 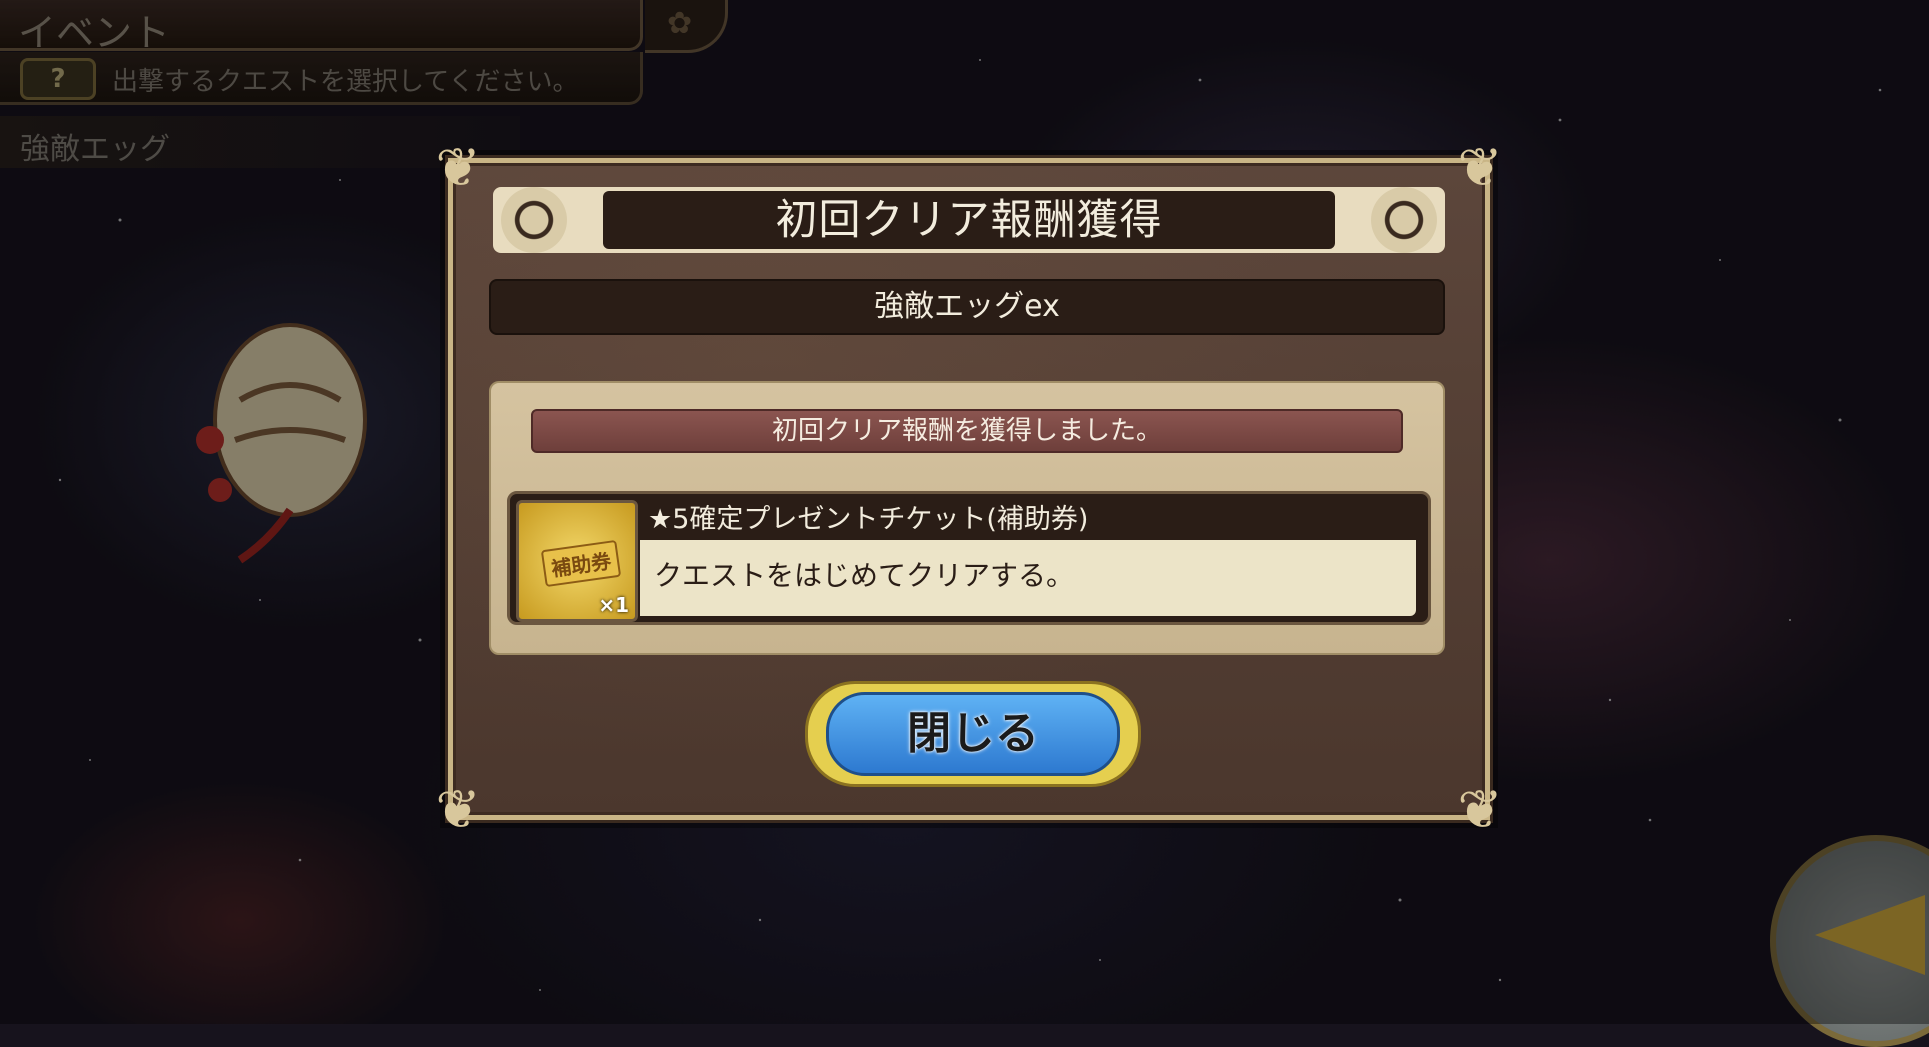 I want to click on close-button: 閉じる, so click(x=973, y=734).